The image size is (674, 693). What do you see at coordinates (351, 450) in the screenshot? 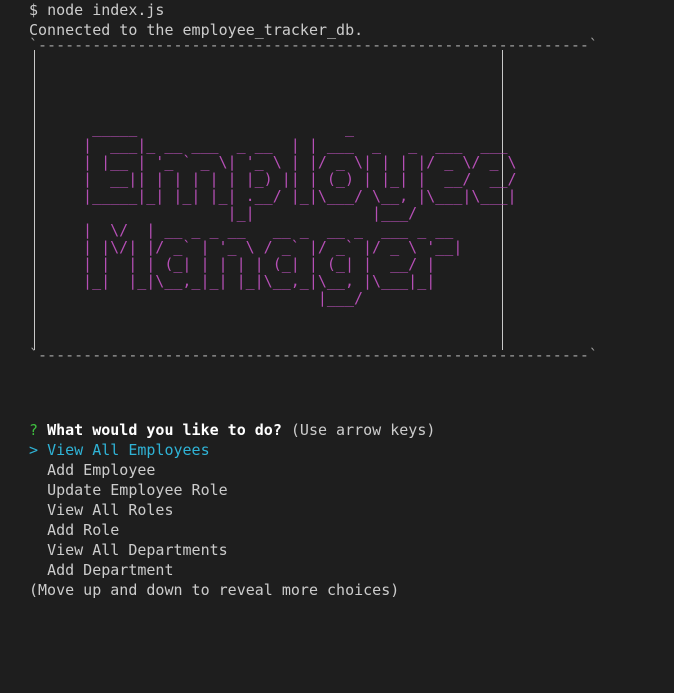
I see `menu-choice-view-all-employees: > View All Employees` at bounding box center [351, 450].